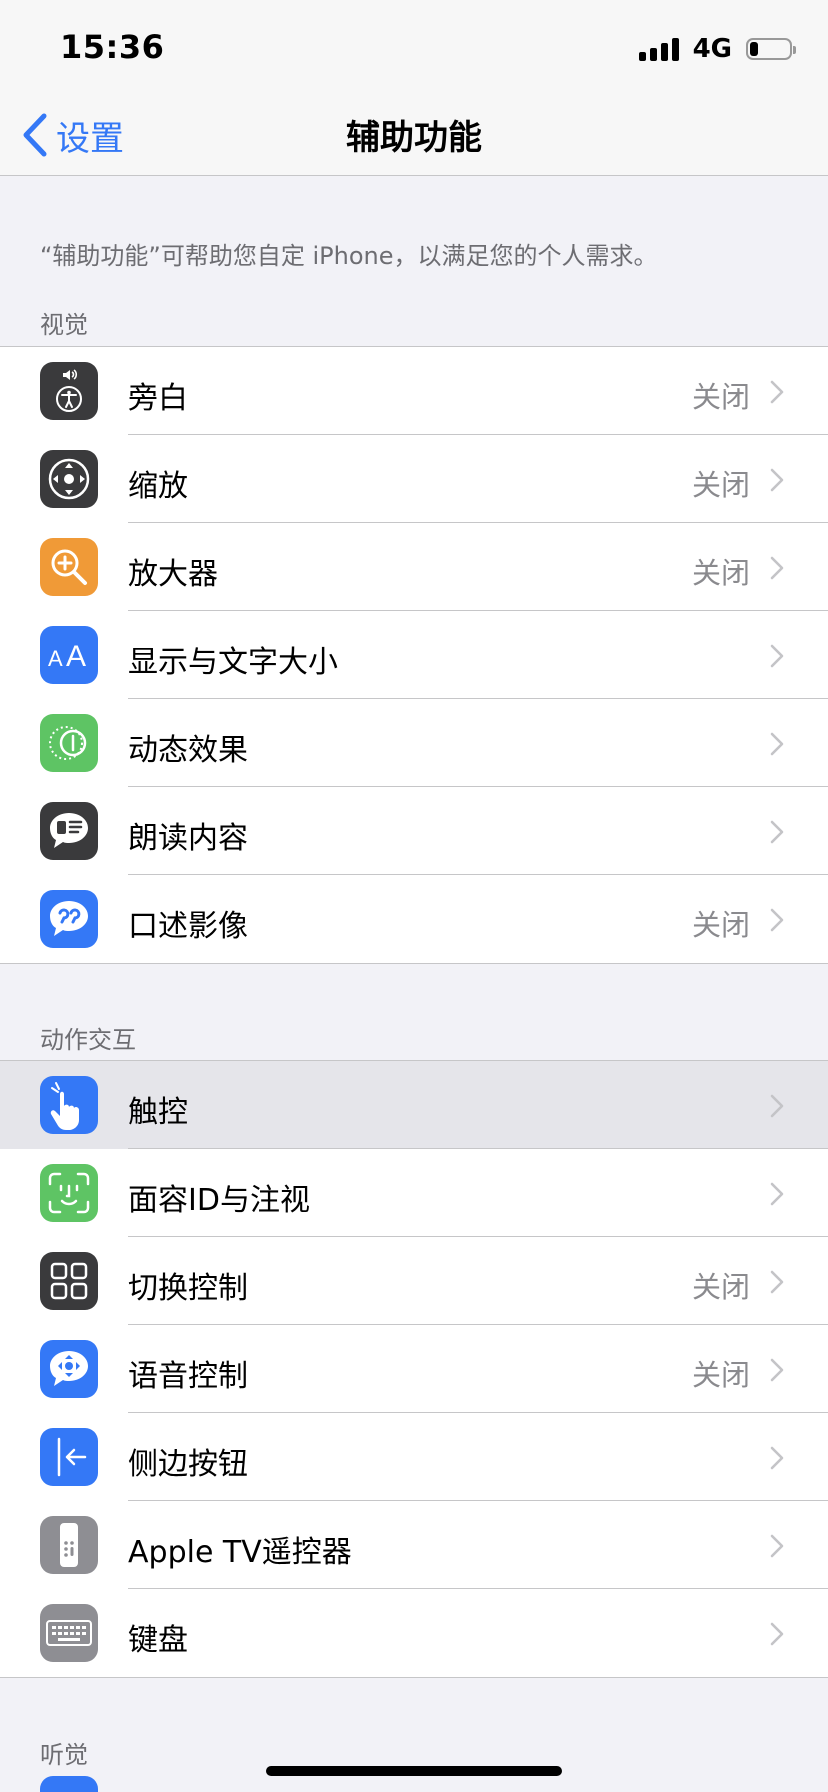 The height and width of the screenshot is (1792, 828). Describe the element at coordinates (69, 1281) in the screenshot. I see `switch-control-icon` at that location.